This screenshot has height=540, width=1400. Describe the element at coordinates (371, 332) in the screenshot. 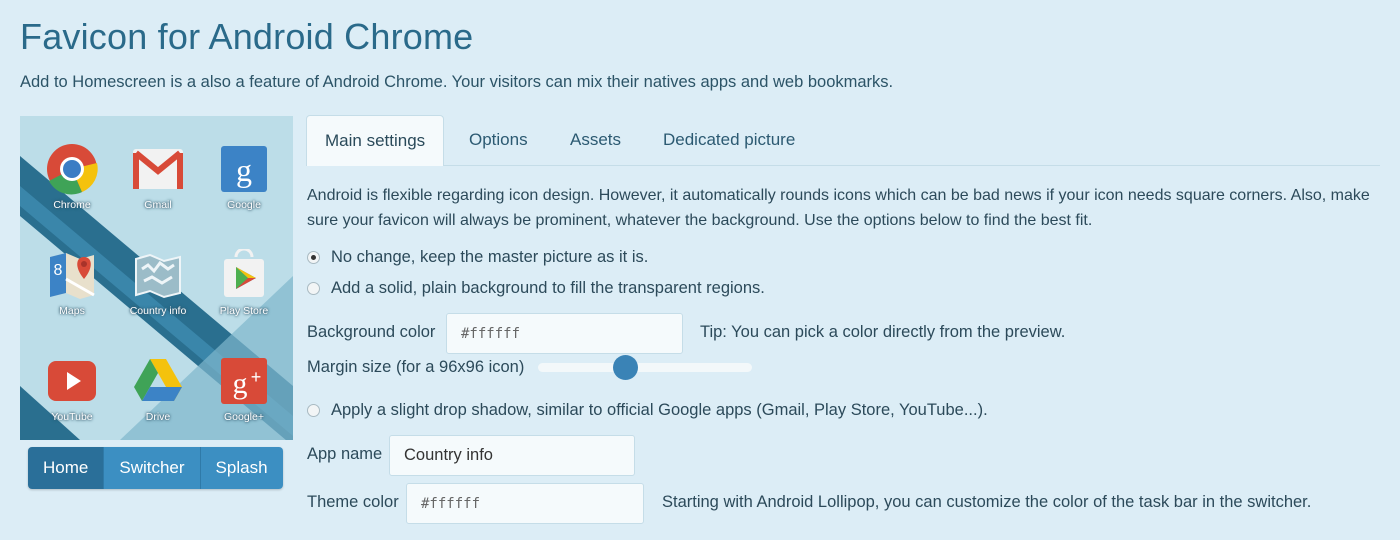

I see `background-color-label: Background color` at that location.